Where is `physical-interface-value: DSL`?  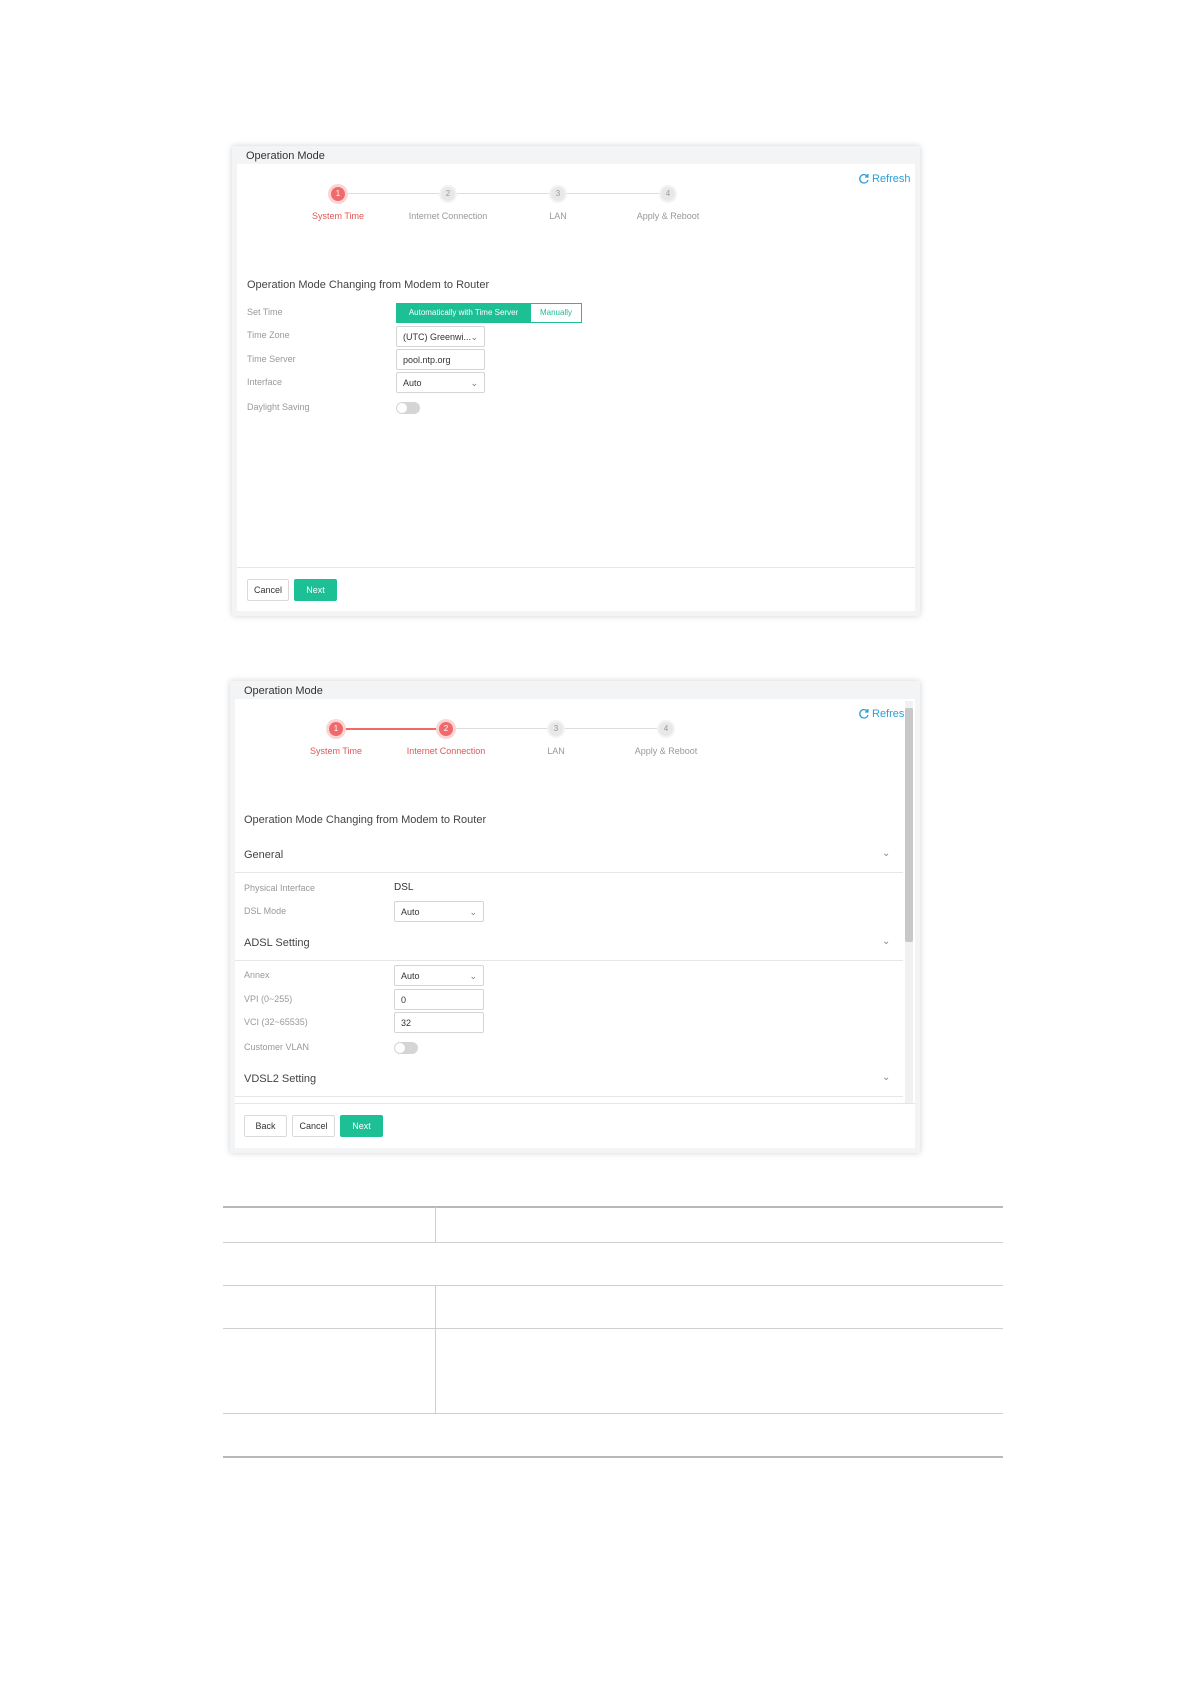
physical-interface-value: DSL is located at coordinates (404, 887).